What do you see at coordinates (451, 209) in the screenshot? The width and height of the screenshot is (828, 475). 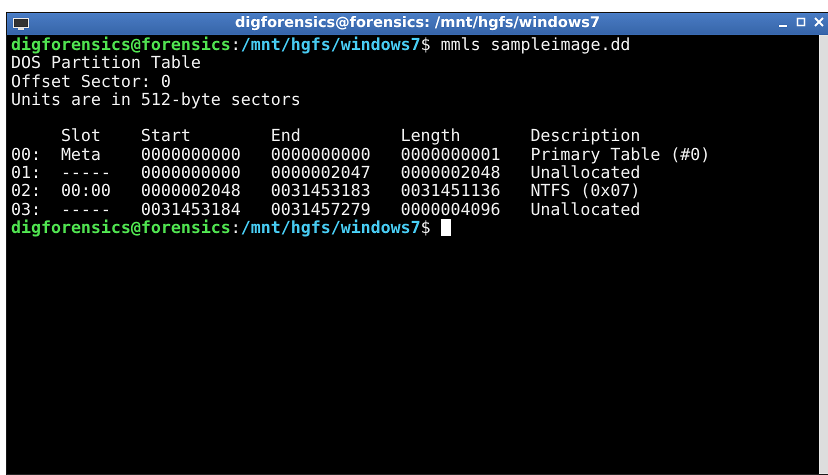 I see `table-cell-text: 0000004096` at bounding box center [451, 209].